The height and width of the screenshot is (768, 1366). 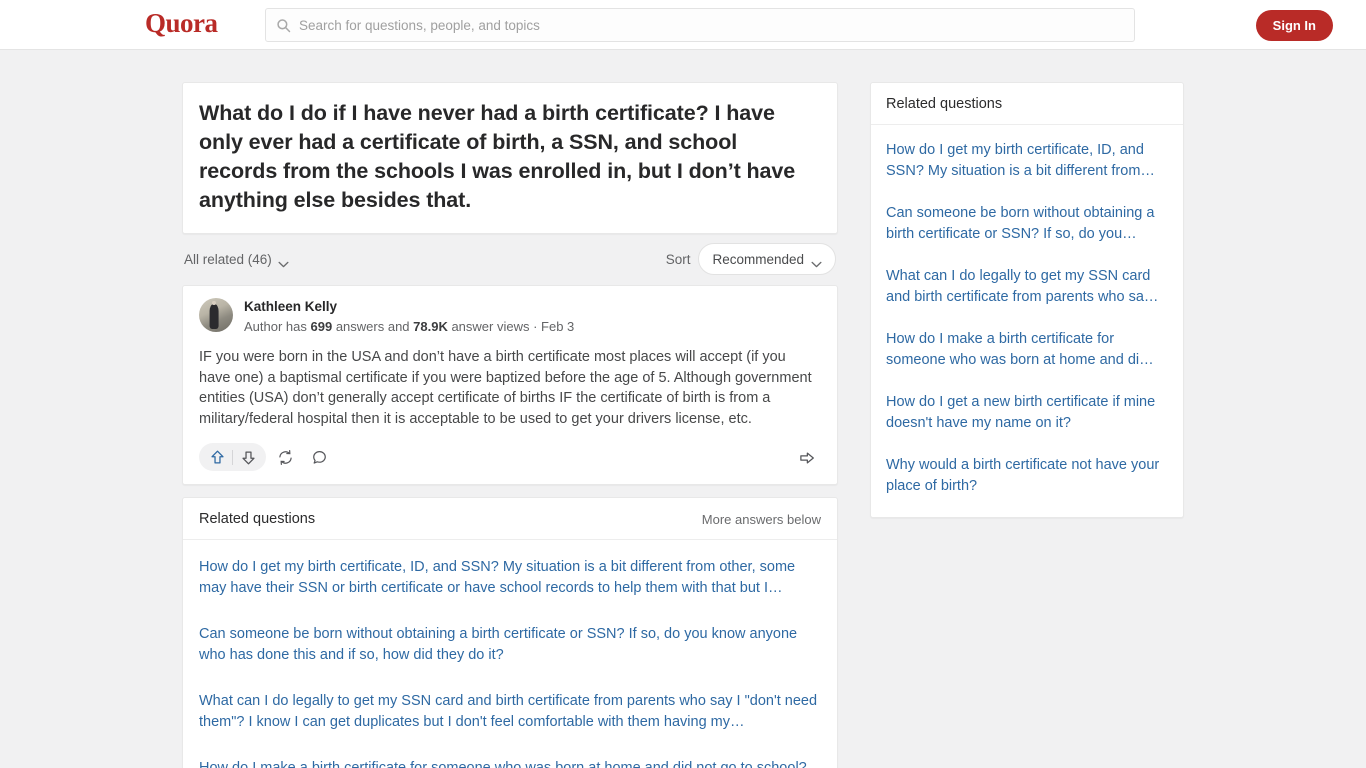 What do you see at coordinates (510, 457) in the screenshot?
I see `answer-actions` at bounding box center [510, 457].